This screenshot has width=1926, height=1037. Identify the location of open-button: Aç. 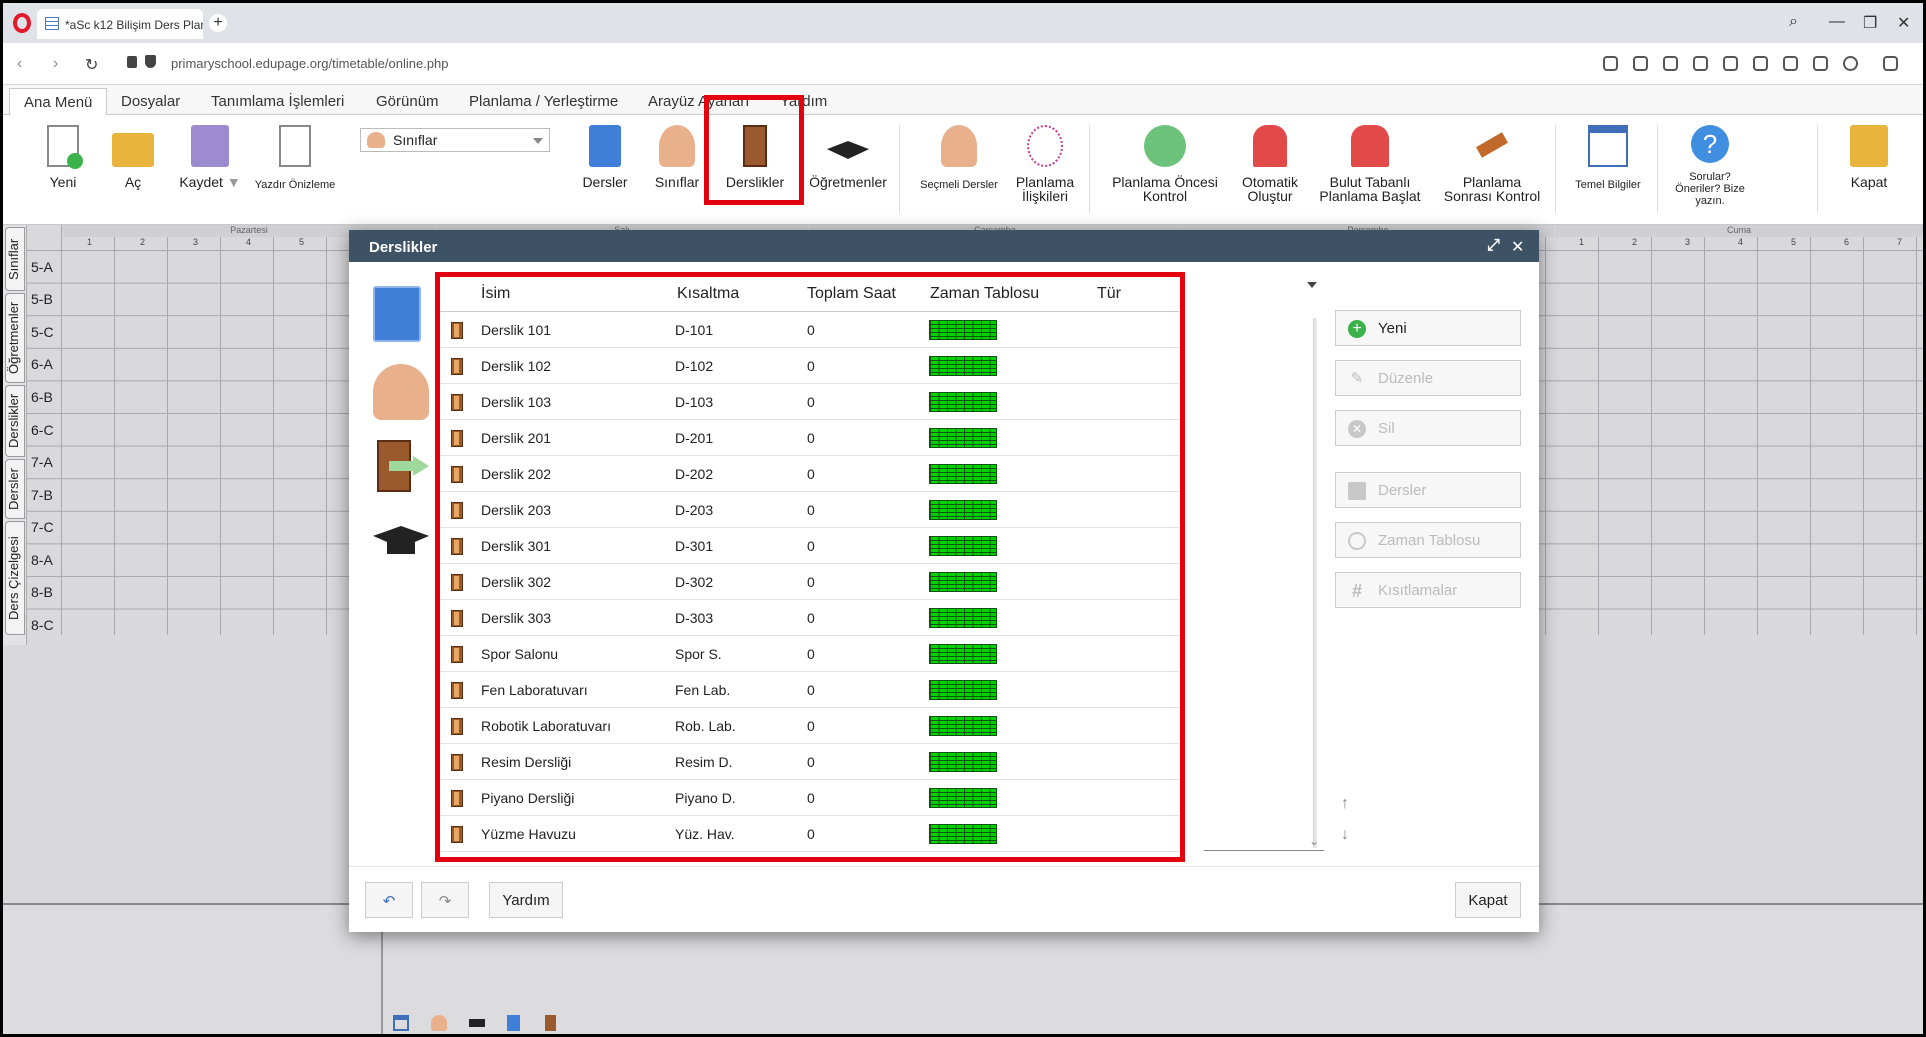
(133, 157).